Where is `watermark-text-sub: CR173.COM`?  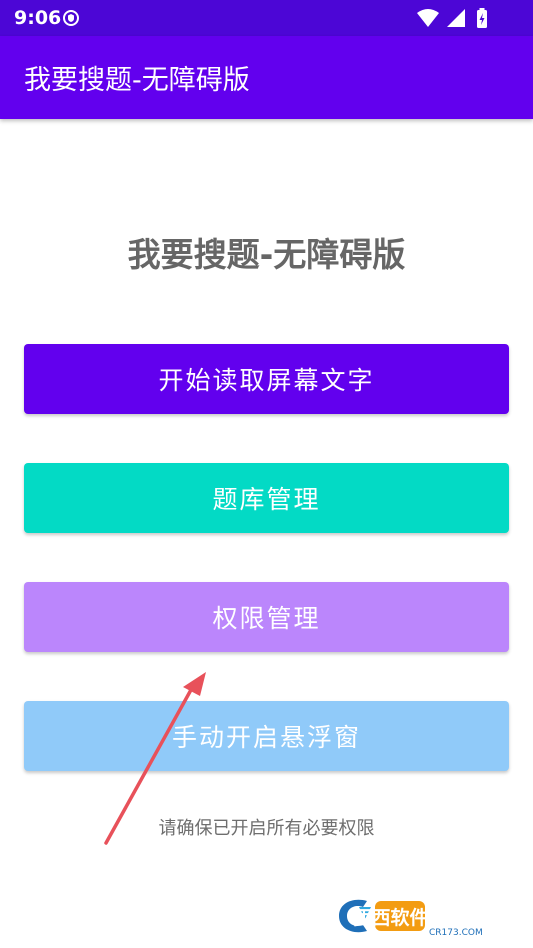
watermark-text-sub: CR173.COM is located at coordinates (456, 933).